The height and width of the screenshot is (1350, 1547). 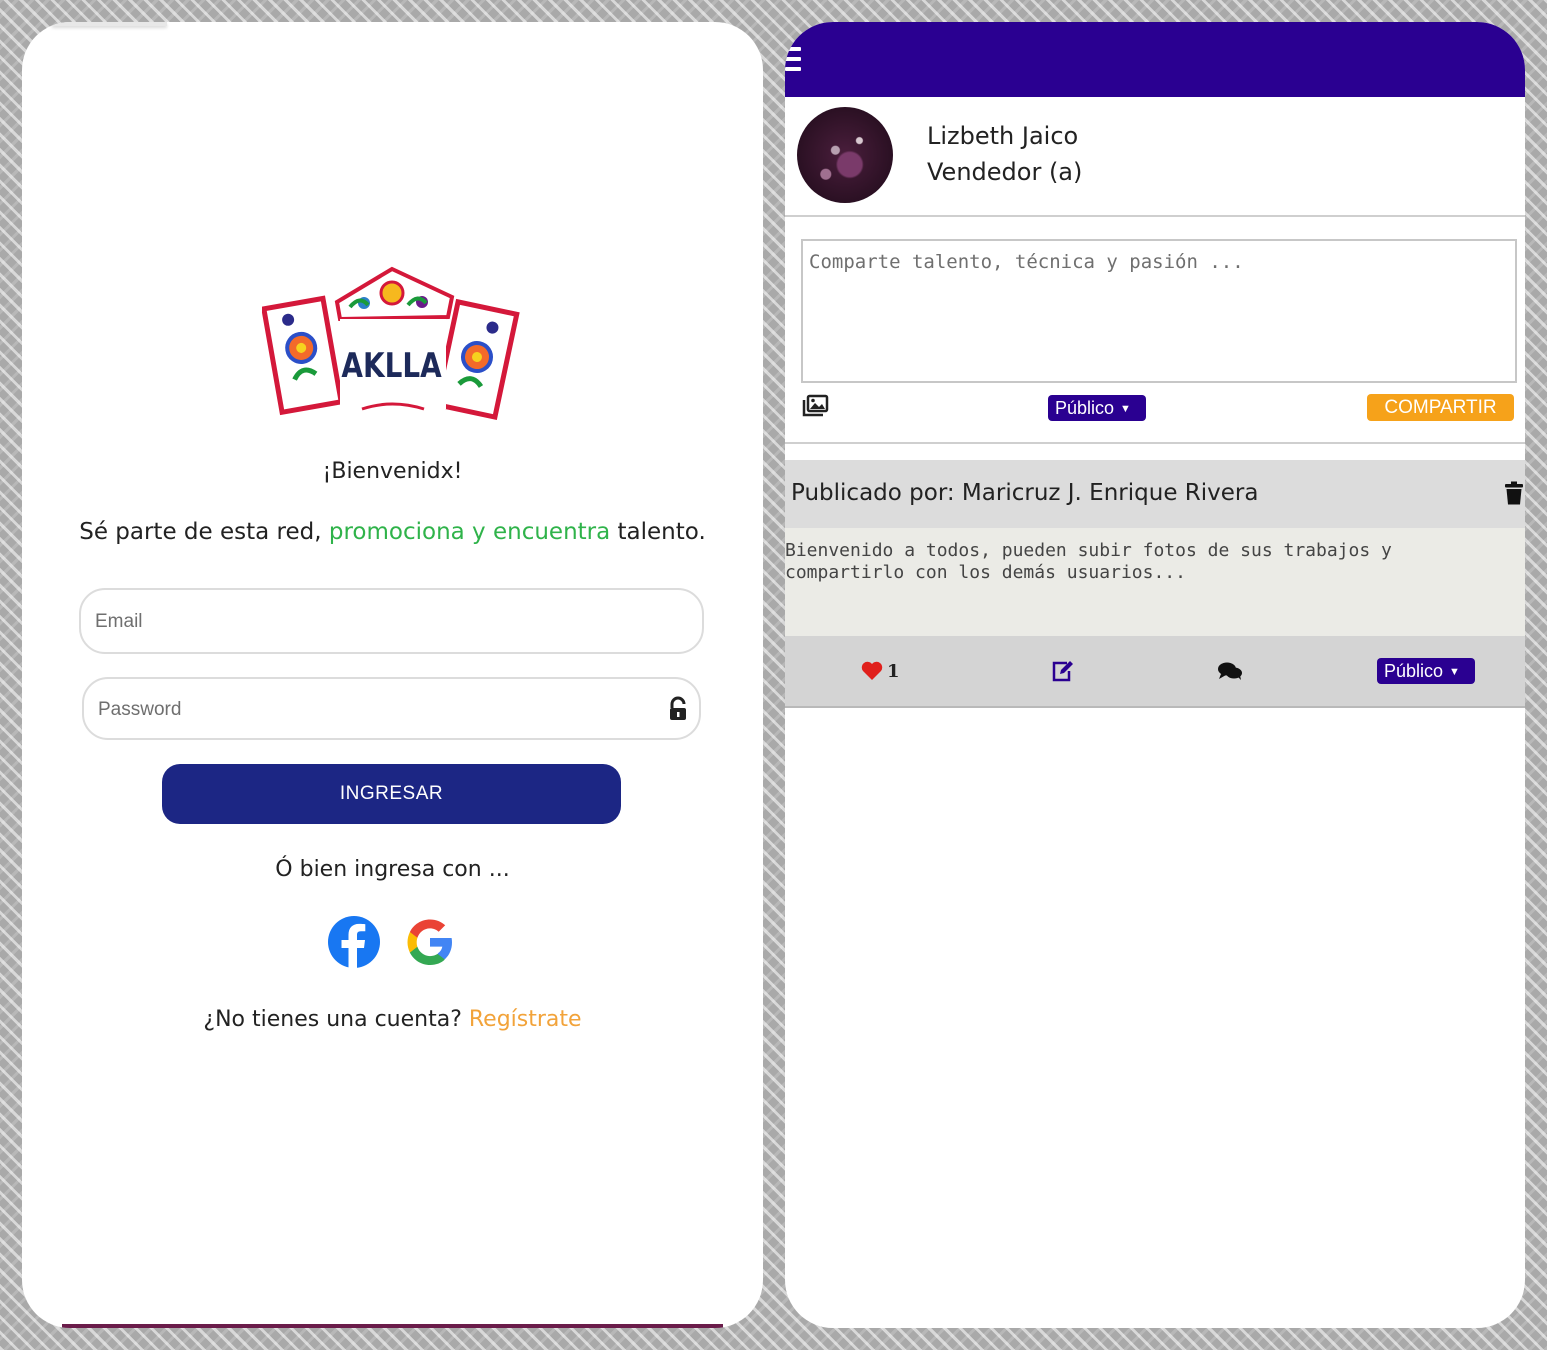 I want to click on post-visibility-select: Público ▼, so click(x=1426, y=671).